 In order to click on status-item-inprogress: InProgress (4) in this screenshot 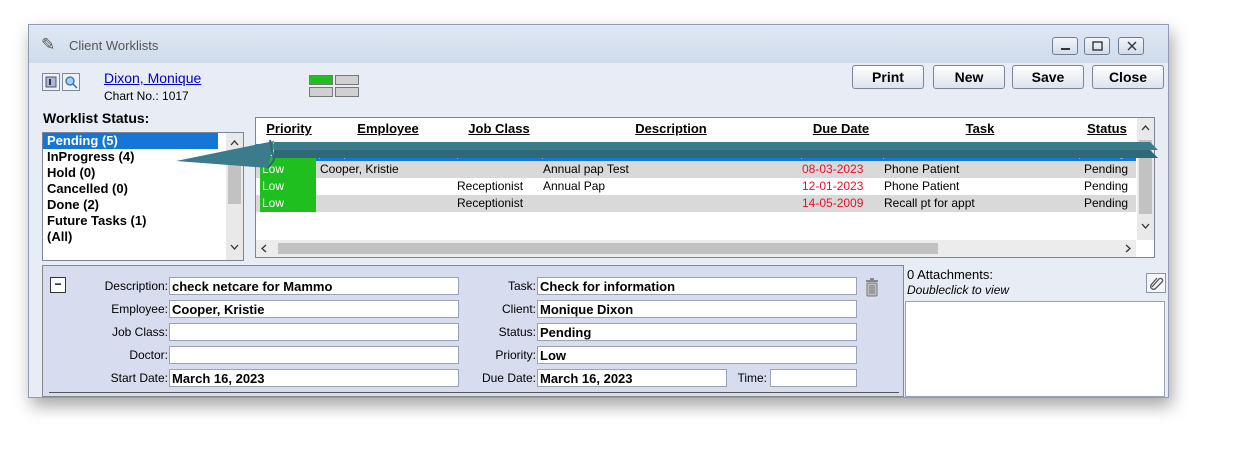, I will do `click(130, 157)`.